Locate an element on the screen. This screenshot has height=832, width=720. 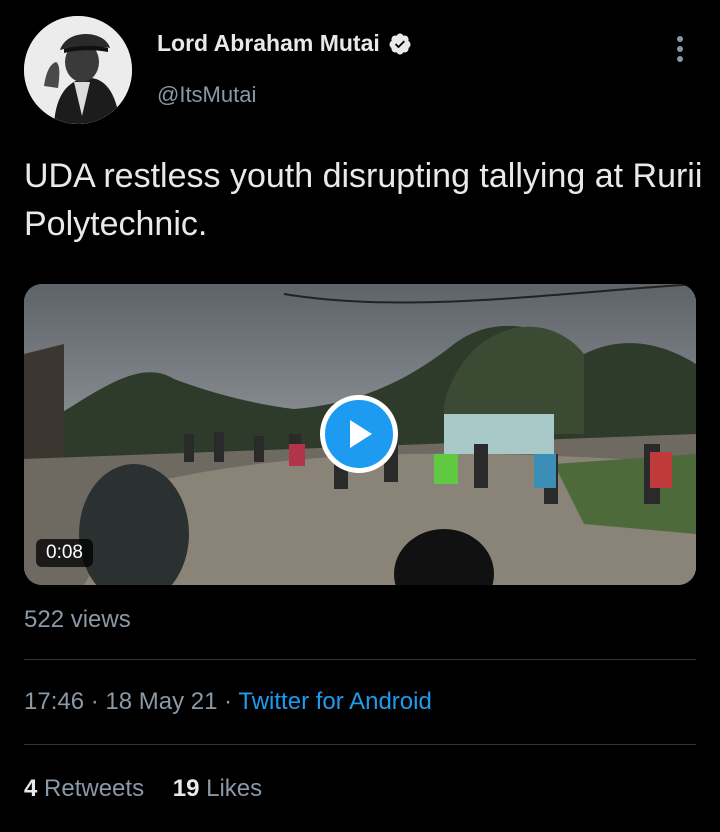
user-handle: @ItsMutai is located at coordinates (206, 95).